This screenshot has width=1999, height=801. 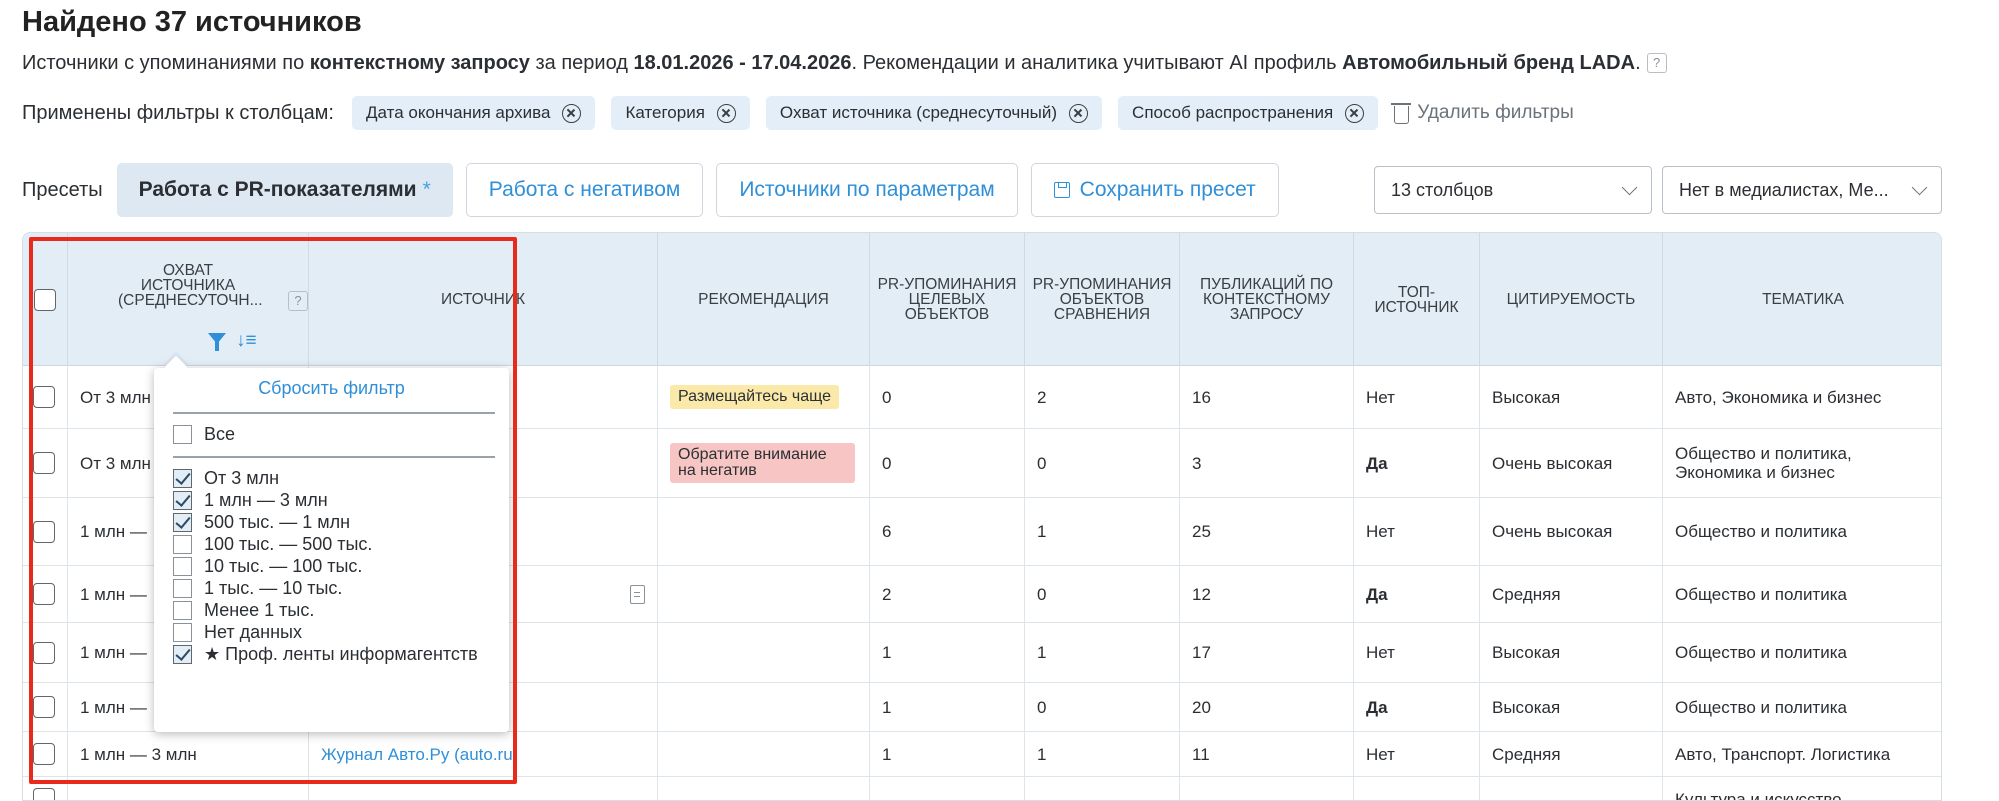 What do you see at coordinates (584, 190) in the screenshot?
I see `preset-negative: Работа с негативом` at bounding box center [584, 190].